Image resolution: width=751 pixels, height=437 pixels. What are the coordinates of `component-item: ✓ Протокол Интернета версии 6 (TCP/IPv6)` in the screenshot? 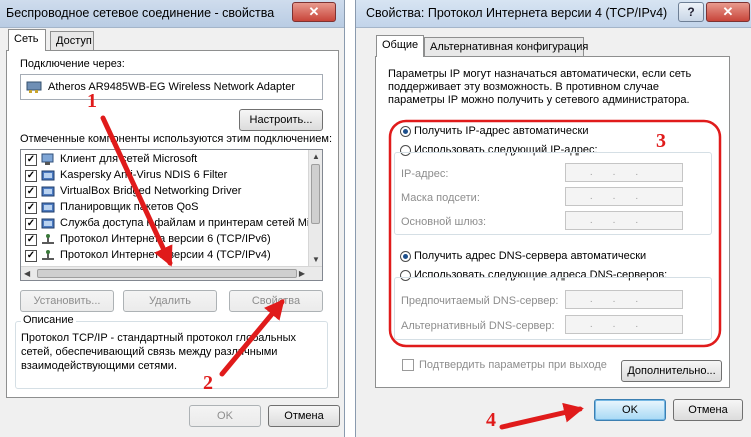 It's located at (165, 240).